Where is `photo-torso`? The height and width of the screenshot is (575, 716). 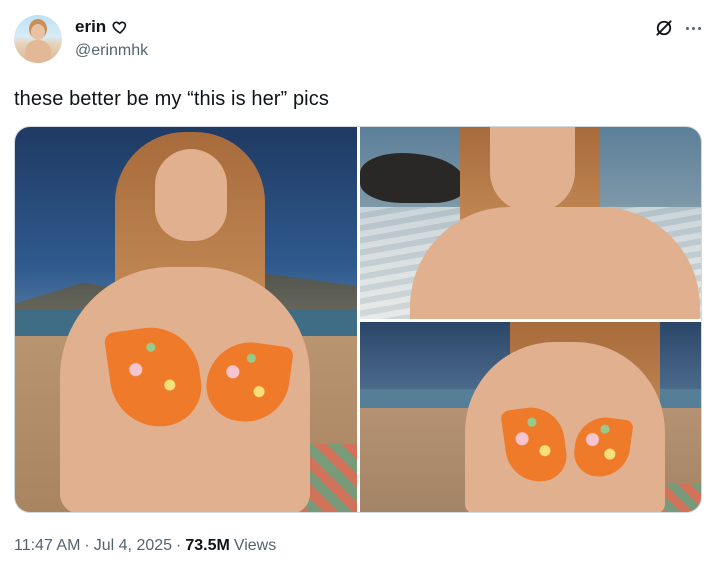
photo-torso is located at coordinates (565, 427).